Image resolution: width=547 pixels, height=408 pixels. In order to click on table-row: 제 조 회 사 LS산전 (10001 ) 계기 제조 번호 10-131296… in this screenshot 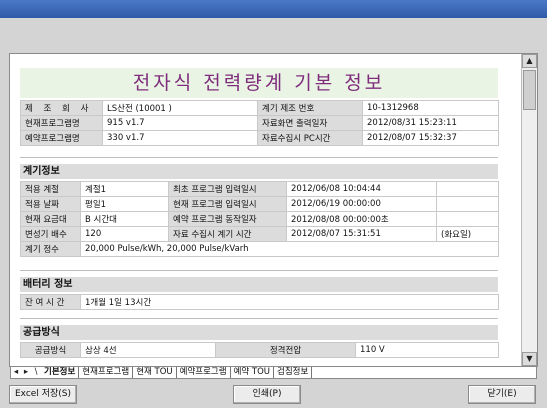, I will do `click(259, 108)`.